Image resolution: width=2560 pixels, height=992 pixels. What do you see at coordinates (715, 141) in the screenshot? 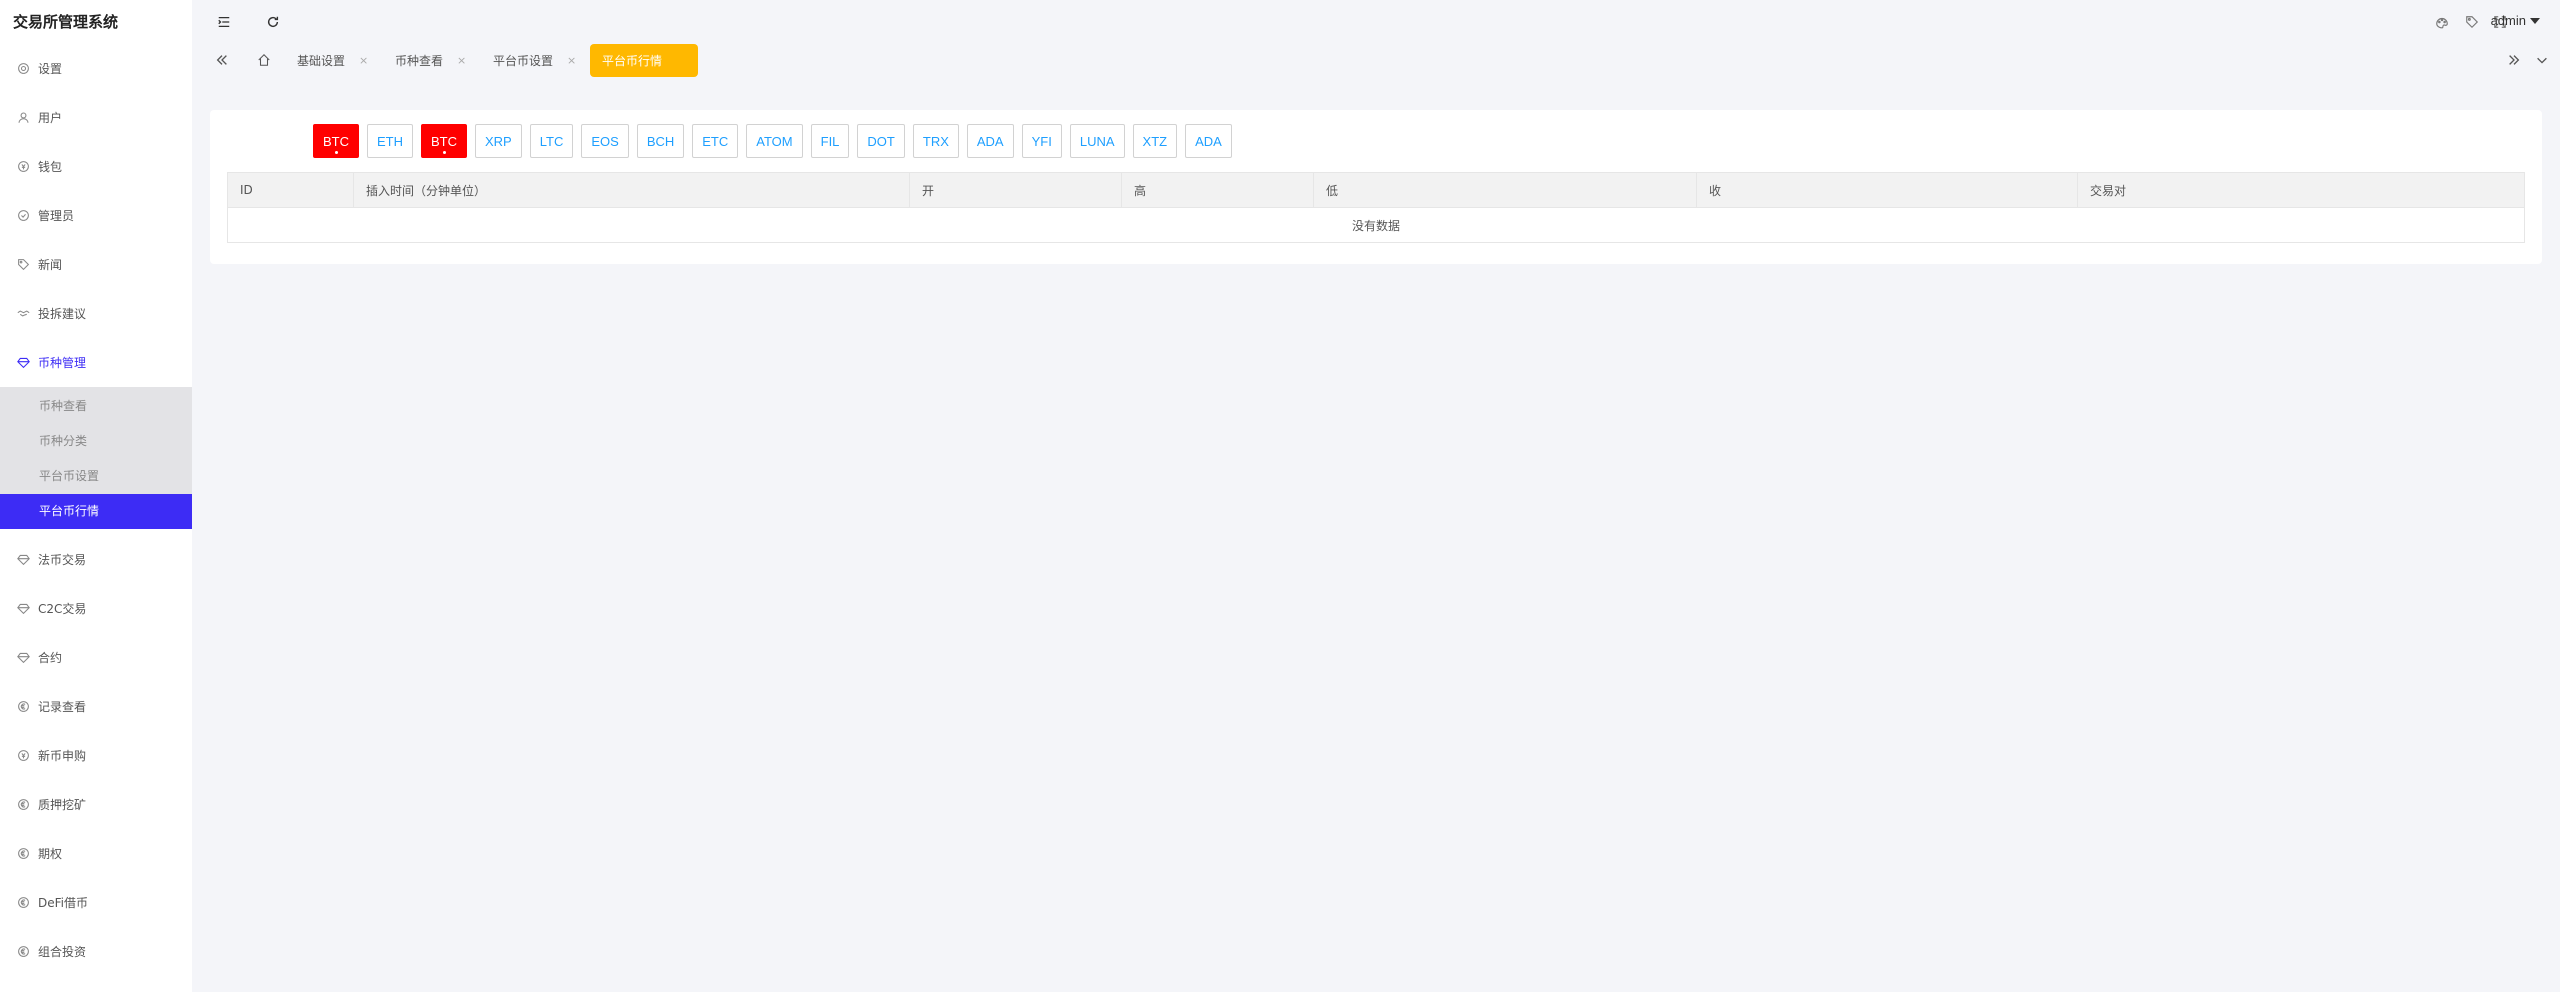
I see `coin-button-etc: ETC` at bounding box center [715, 141].